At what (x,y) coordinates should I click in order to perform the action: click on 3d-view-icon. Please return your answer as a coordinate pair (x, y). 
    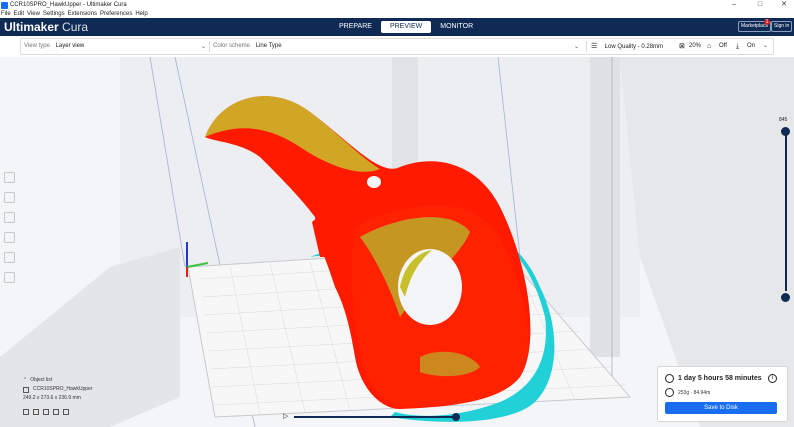
    Looking at the image, I should click on (26, 411).